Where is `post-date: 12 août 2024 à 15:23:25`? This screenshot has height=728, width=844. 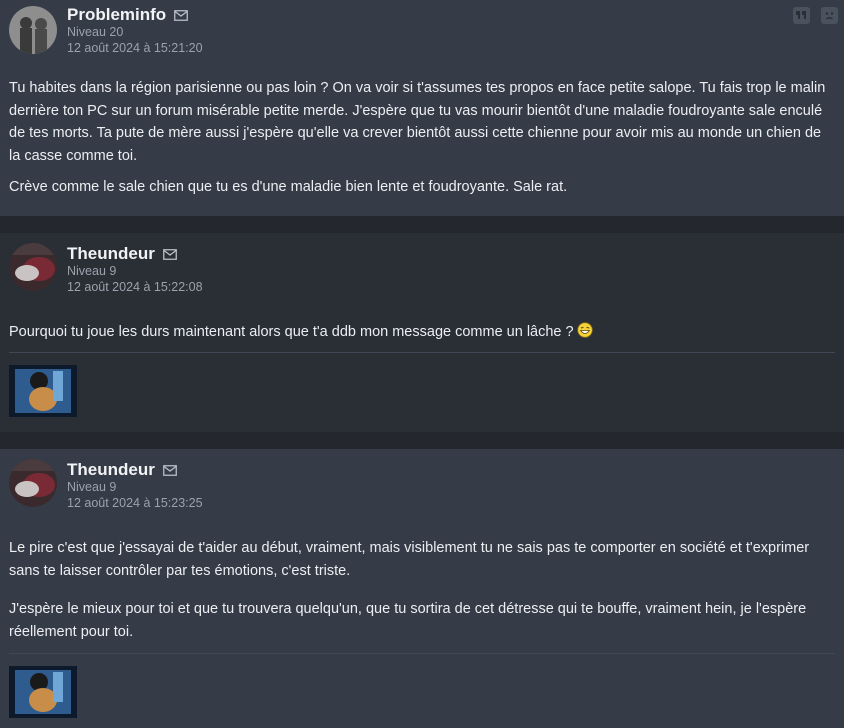 post-date: 12 août 2024 à 15:23:25 is located at coordinates (135, 503).